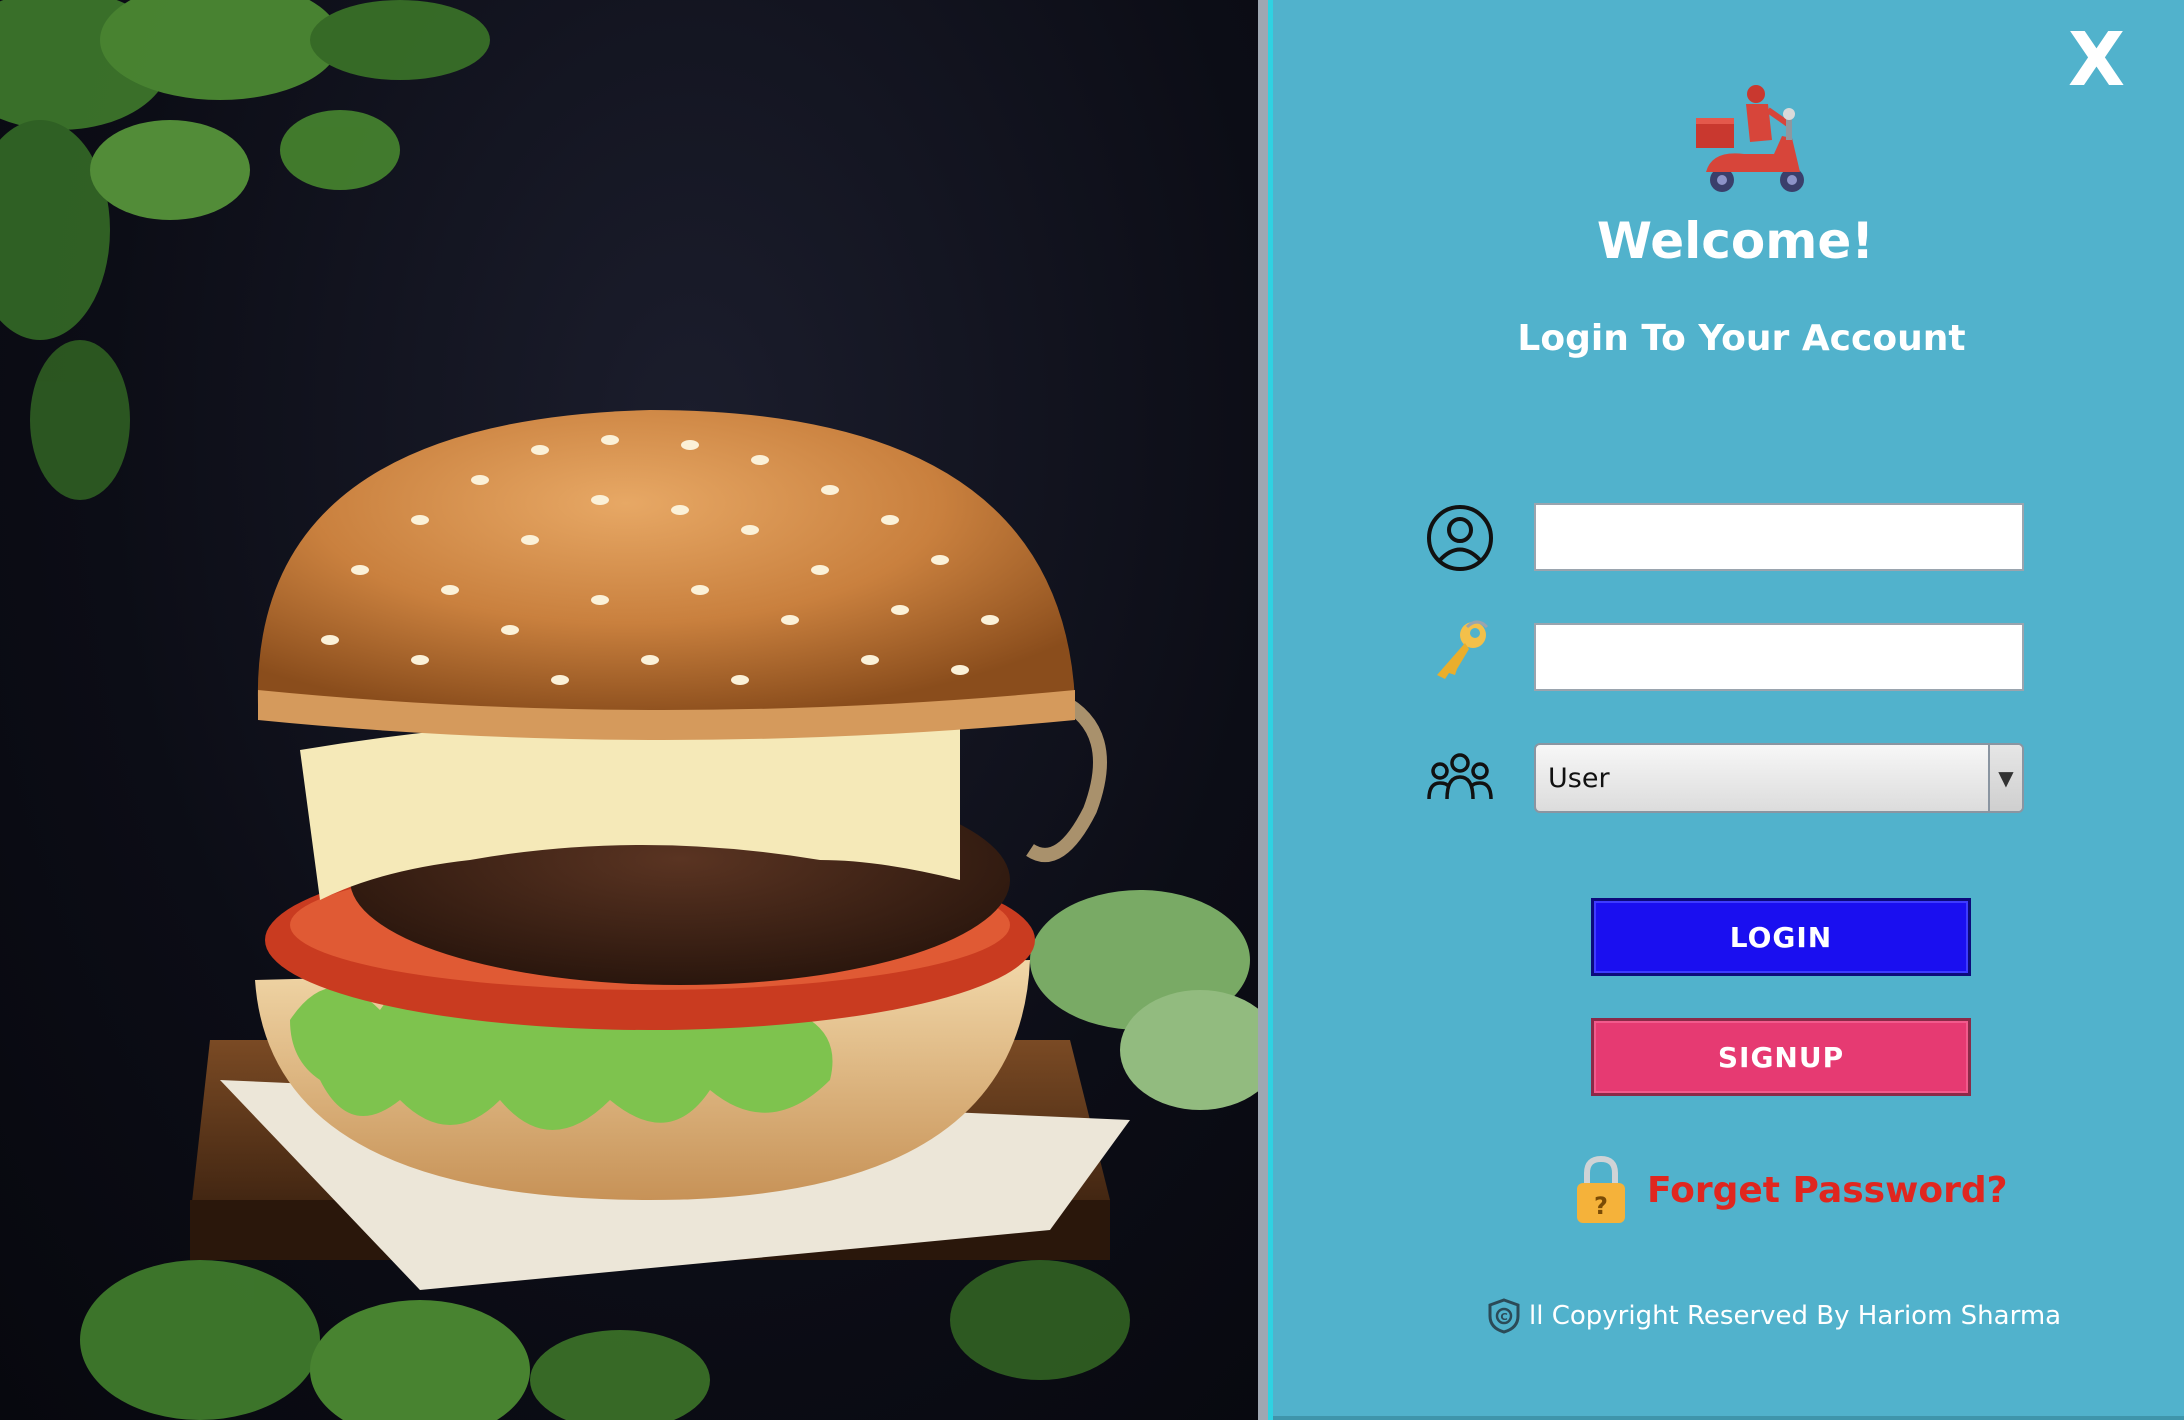 The image size is (2184, 1420). What do you see at coordinates (1735, 241) in the screenshot?
I see `welcome-heading: Welcome!` at bounding box center [1735, 241].